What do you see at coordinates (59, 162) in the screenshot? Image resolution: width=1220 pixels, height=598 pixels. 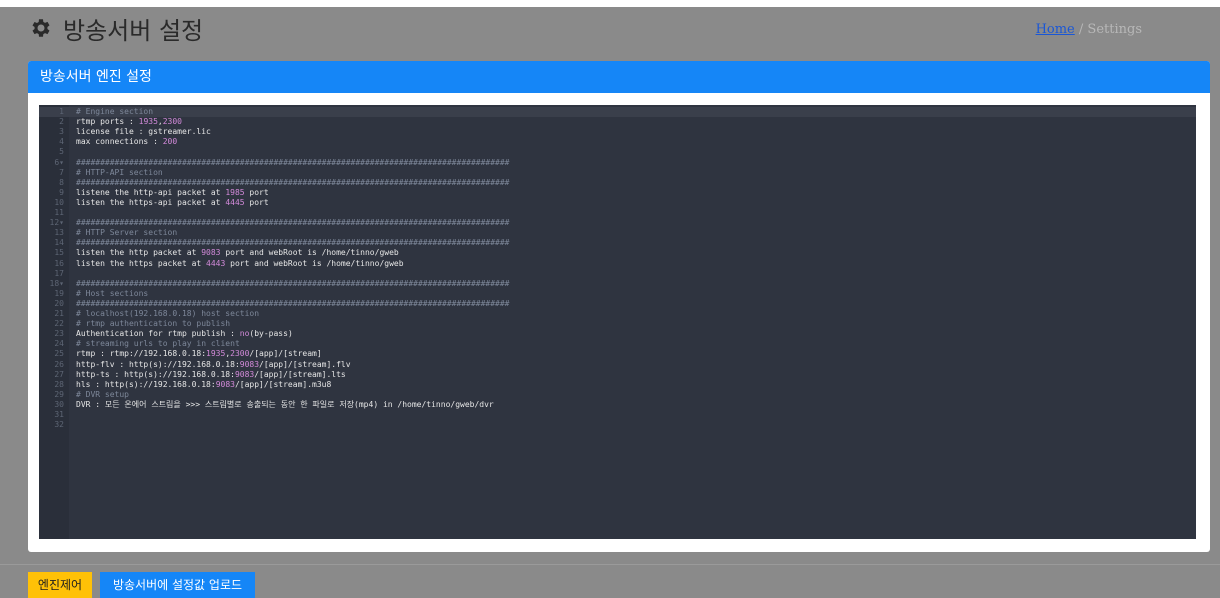 I see `line-number: 6▾` at bounding box center [59, 162].